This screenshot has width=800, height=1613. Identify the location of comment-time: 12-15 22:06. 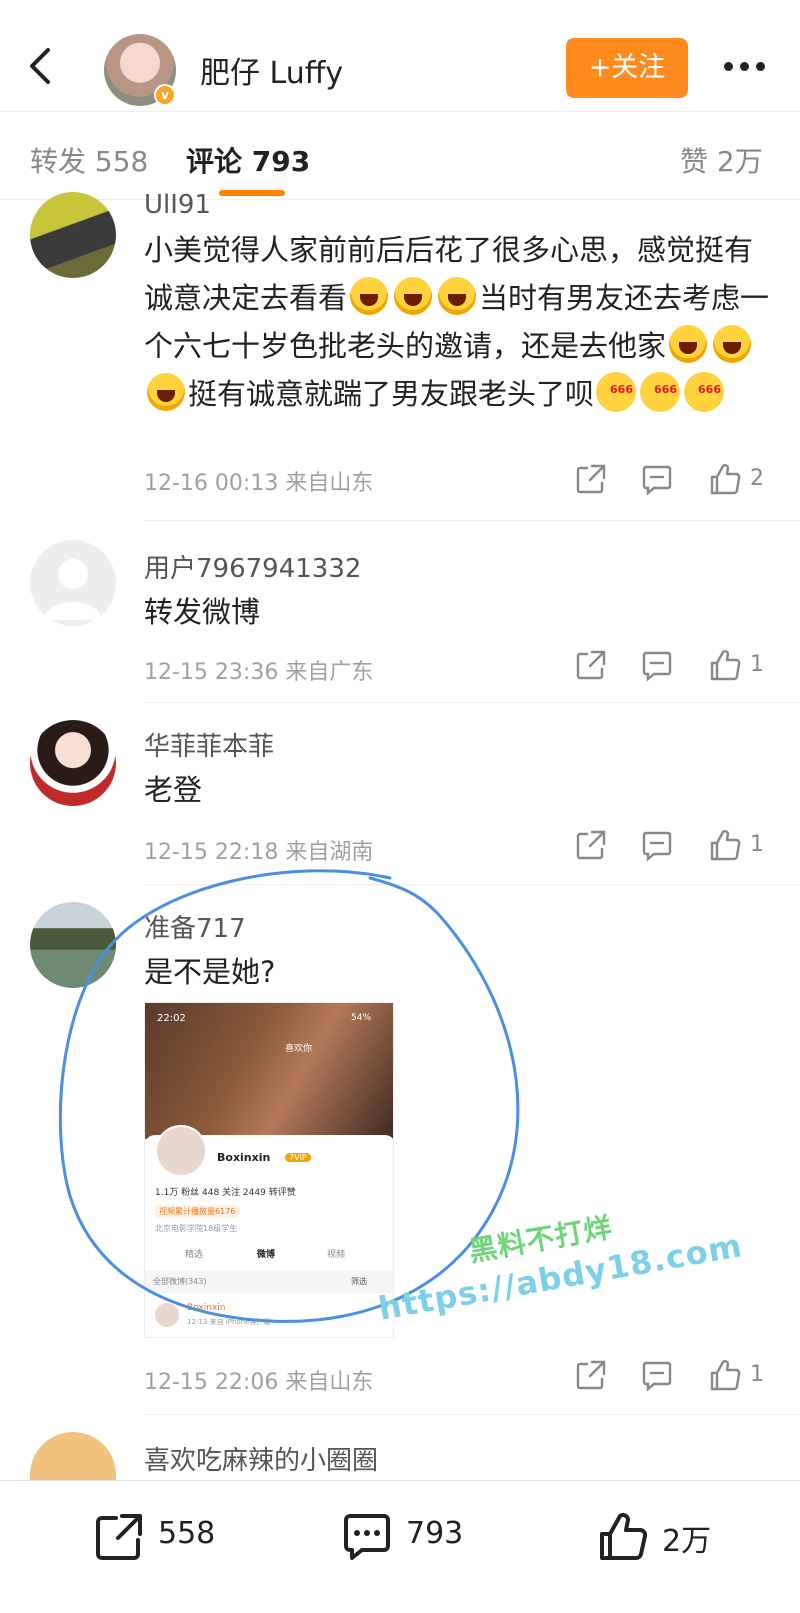
(211, 1382).